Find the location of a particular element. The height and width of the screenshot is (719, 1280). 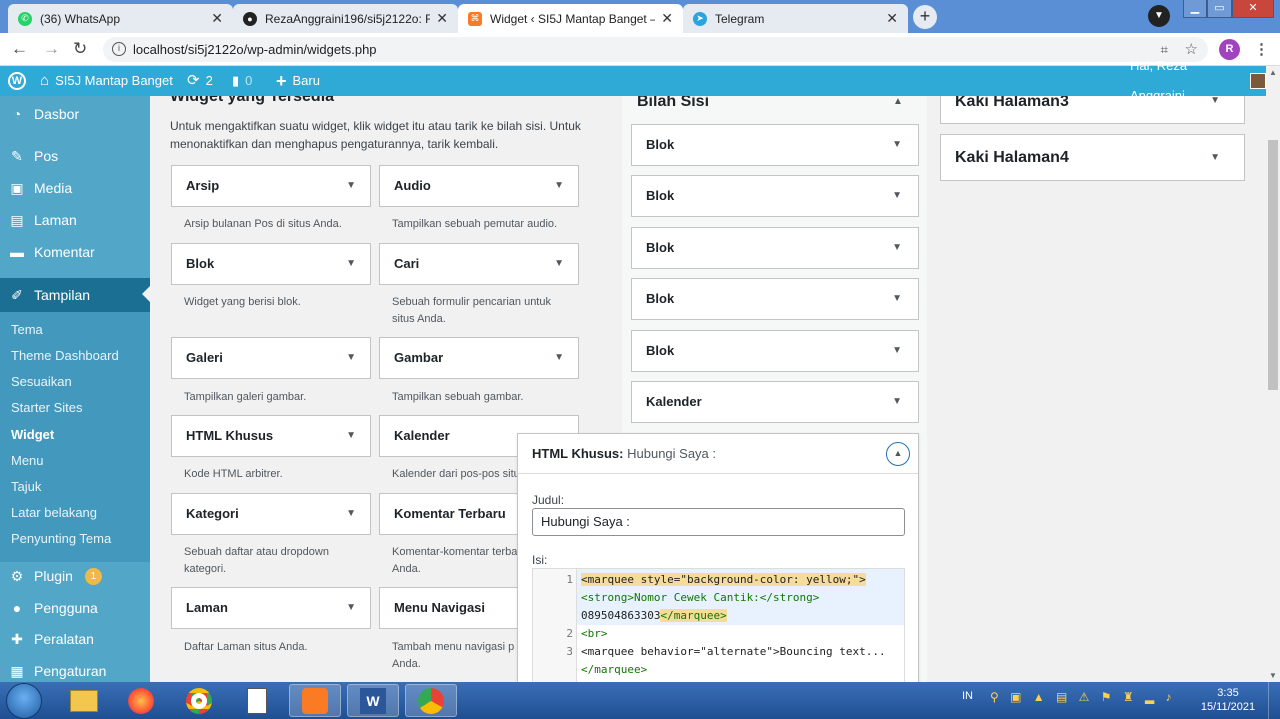

system-clock: 3:35 15/11/2021 is located at coordinates (1228, 700).